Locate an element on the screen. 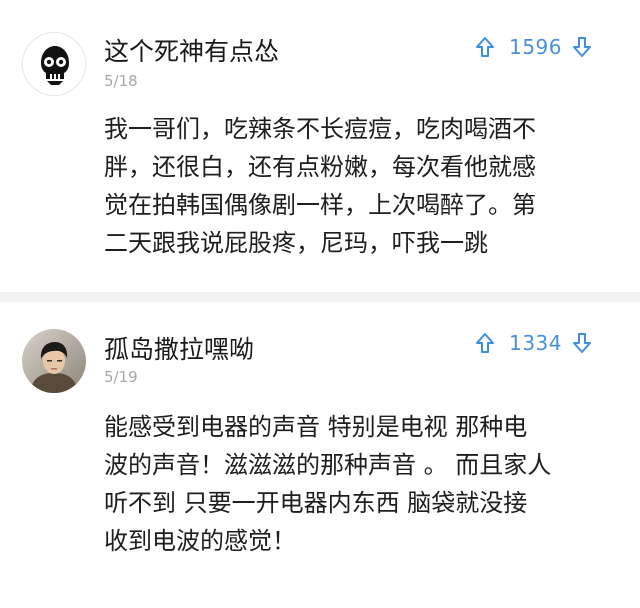 This screenshot has width=640, height=608. comment-date: 5/18 is located at coordinates (121, 81).